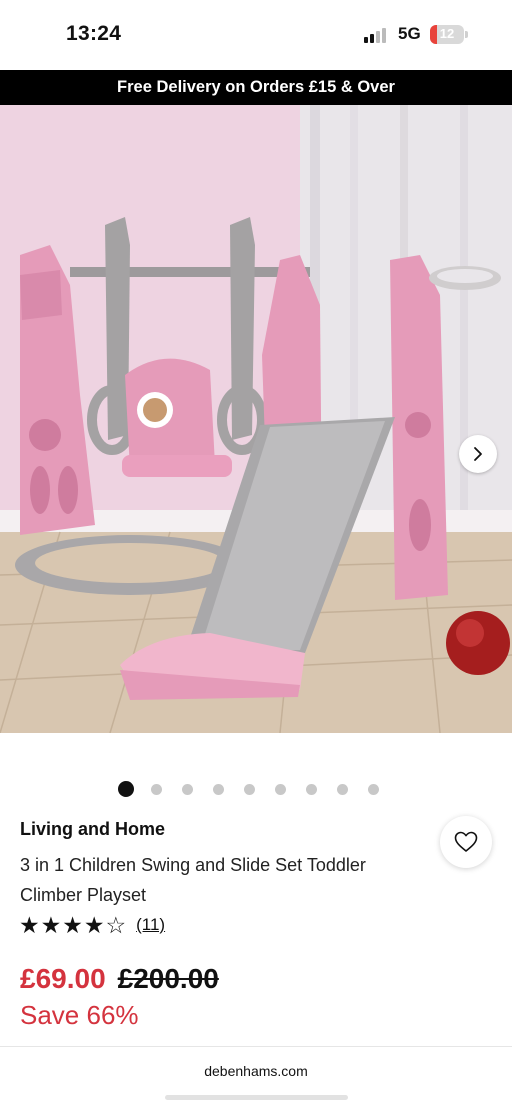 Image resolution: width=512 pixels, height=1109 pixels. I want to click on promo-banner: Free Delivery on Orders £15 & Over, so click(256, 87).